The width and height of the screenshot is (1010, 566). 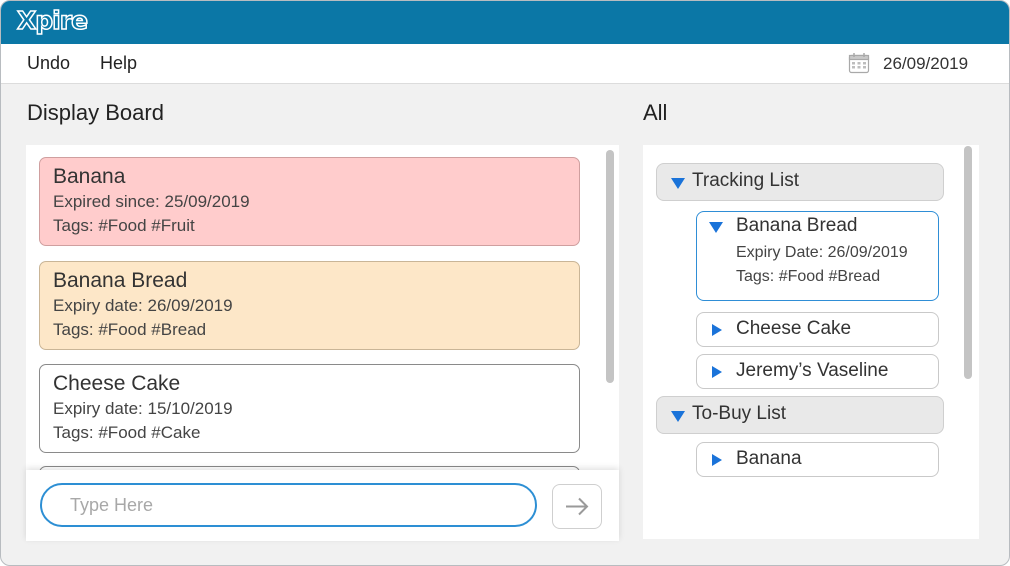 What do you see at coordinates (739, 413) in the screenshot?
I see `group-label: To-Buy List` at bounding box center [739, 413].